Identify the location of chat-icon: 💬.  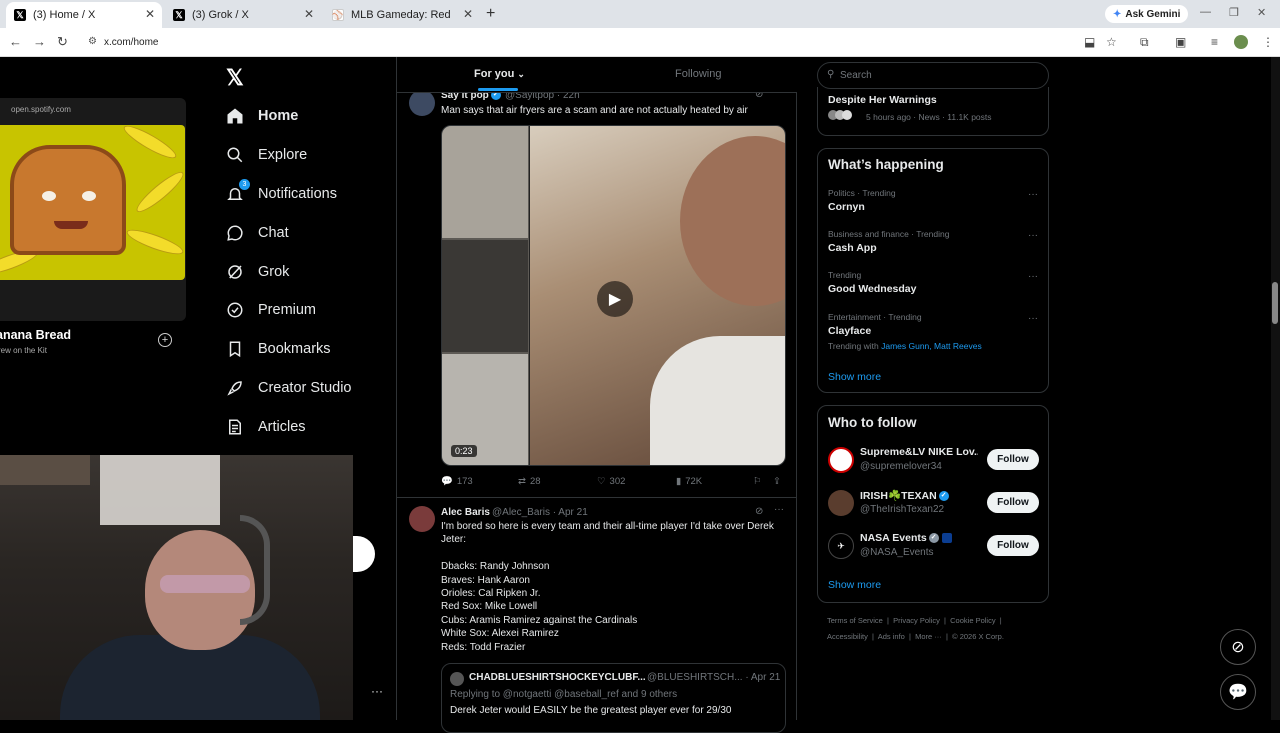
(1238, 692).